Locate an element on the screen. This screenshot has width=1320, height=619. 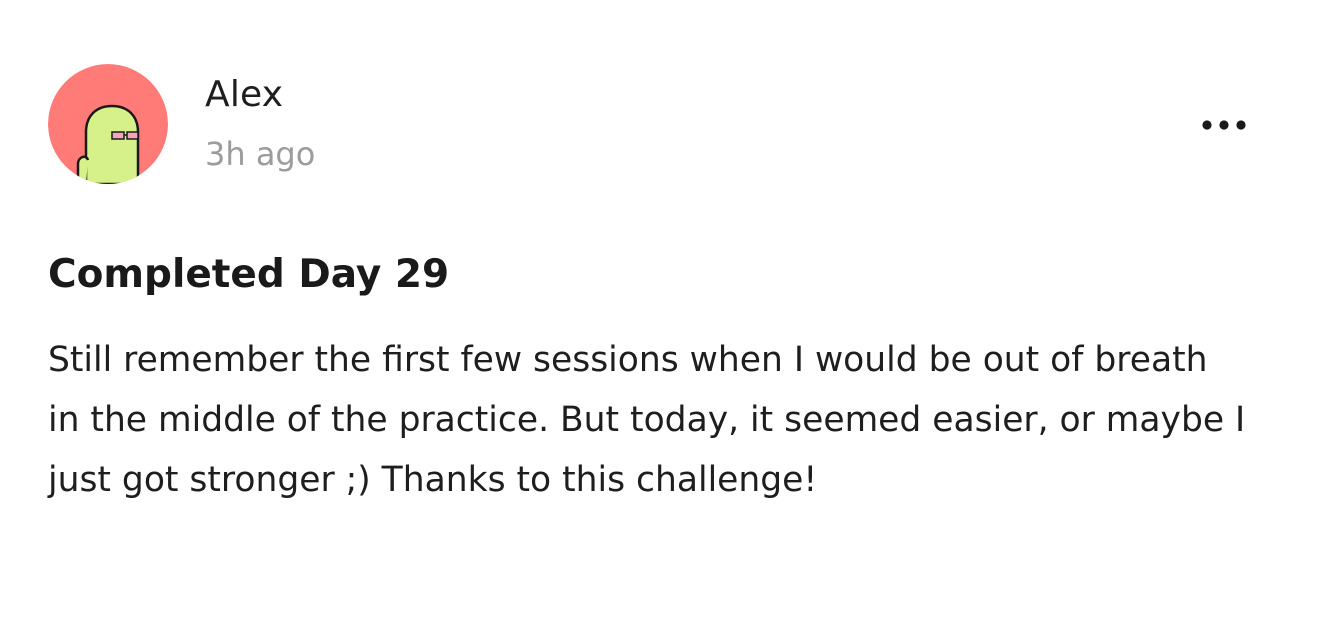
author-name: Alex is located at coordinates (244, 95).